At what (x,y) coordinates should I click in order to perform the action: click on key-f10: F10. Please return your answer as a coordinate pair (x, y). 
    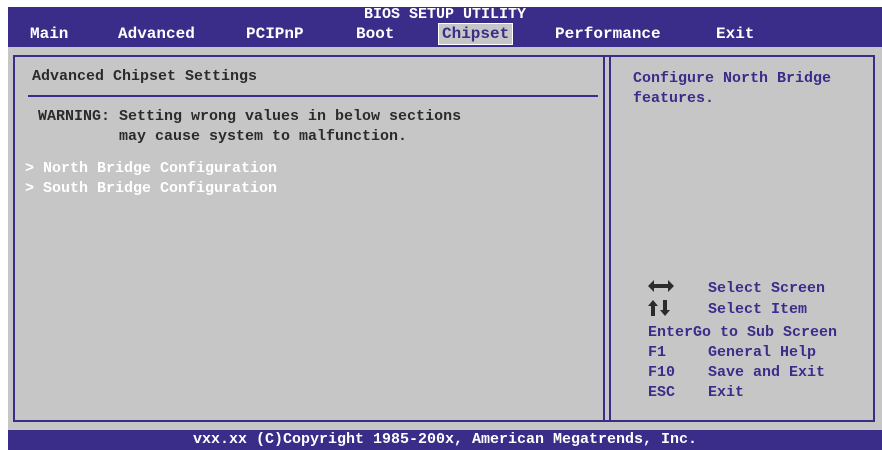
    Looking at the image, I should click on (662, 372).